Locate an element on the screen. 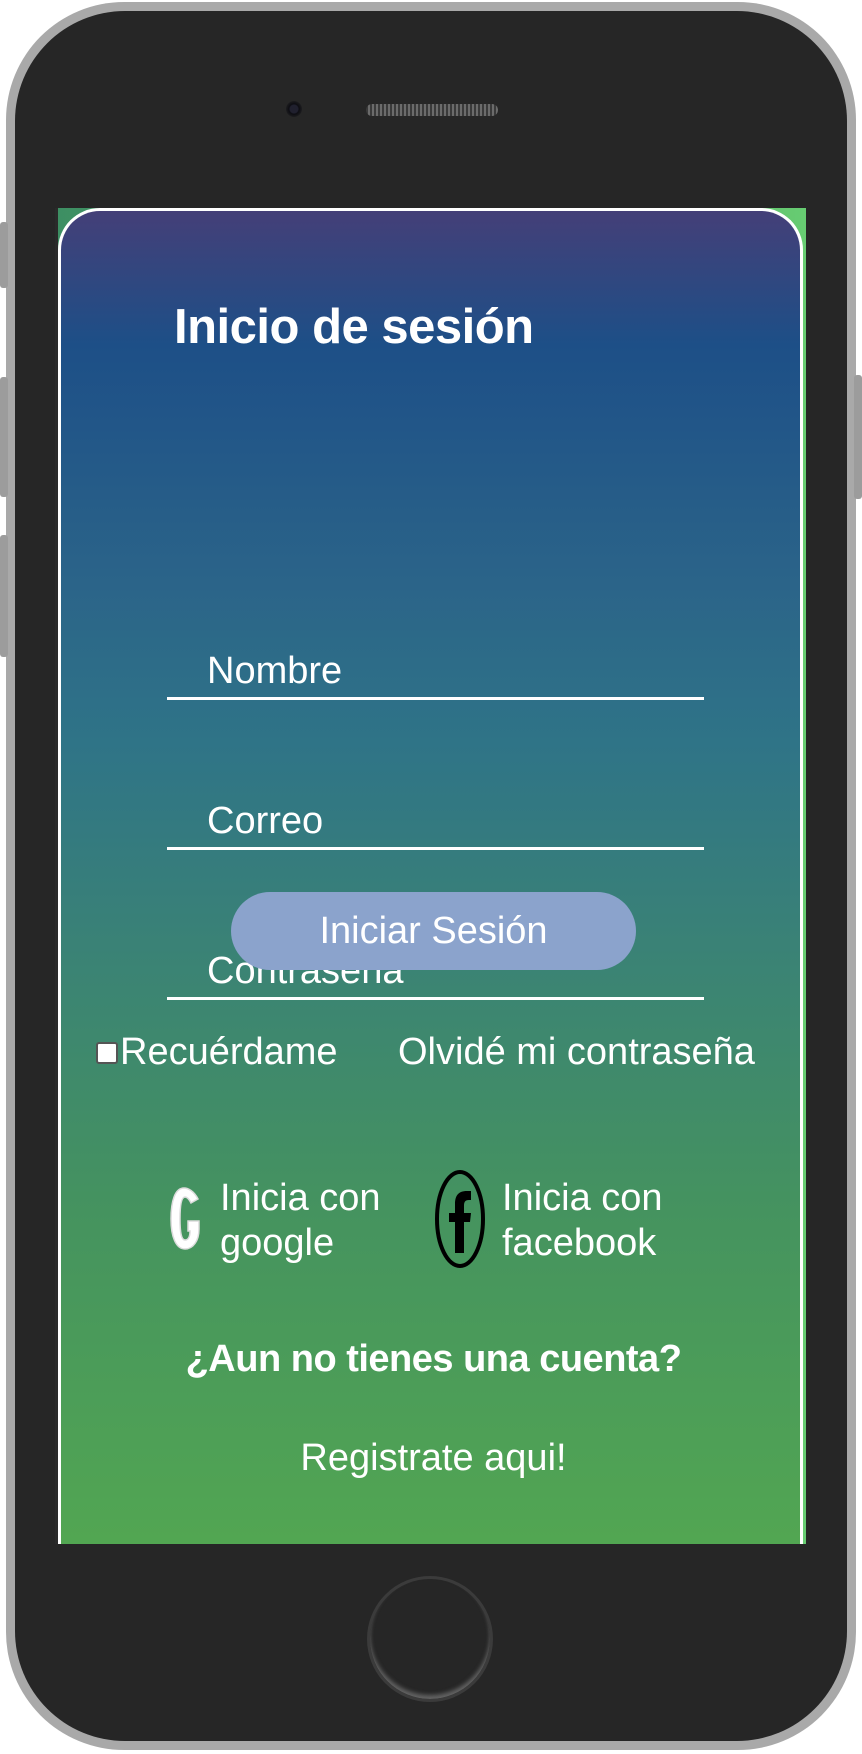 This screenshot has height=1754, width=862. front-camera is located at coordinates (294, 109).